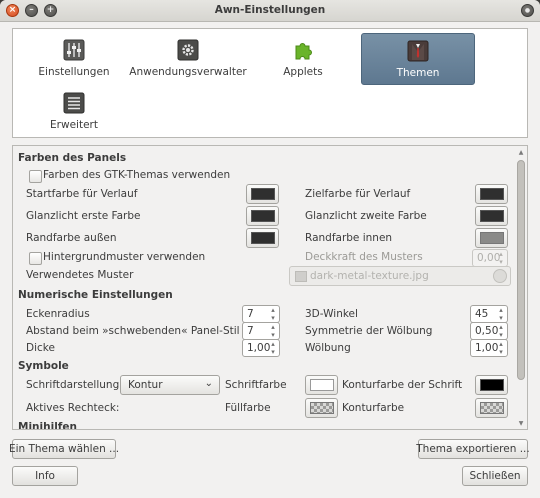 This screenshot has width=540, height=498. Describe the element at coordinates (35, 258) in the screenshot. I see `pattern-checkbox` at that location.